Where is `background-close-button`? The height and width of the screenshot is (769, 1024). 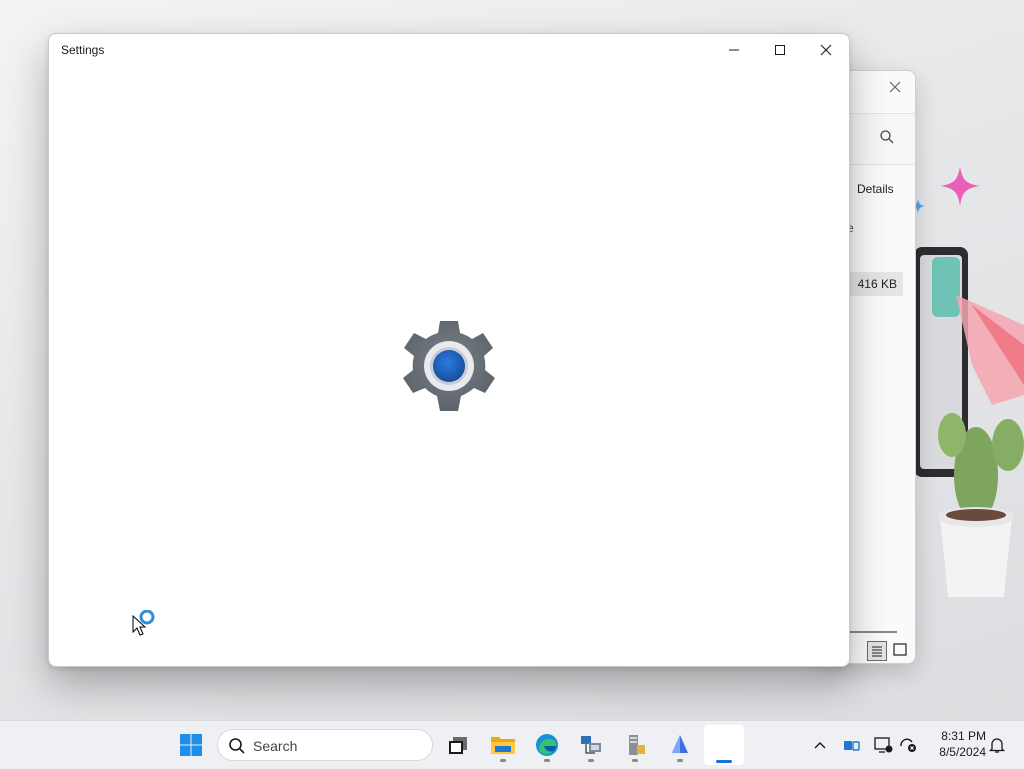
background-close-button is located at coordinates (895, 87).